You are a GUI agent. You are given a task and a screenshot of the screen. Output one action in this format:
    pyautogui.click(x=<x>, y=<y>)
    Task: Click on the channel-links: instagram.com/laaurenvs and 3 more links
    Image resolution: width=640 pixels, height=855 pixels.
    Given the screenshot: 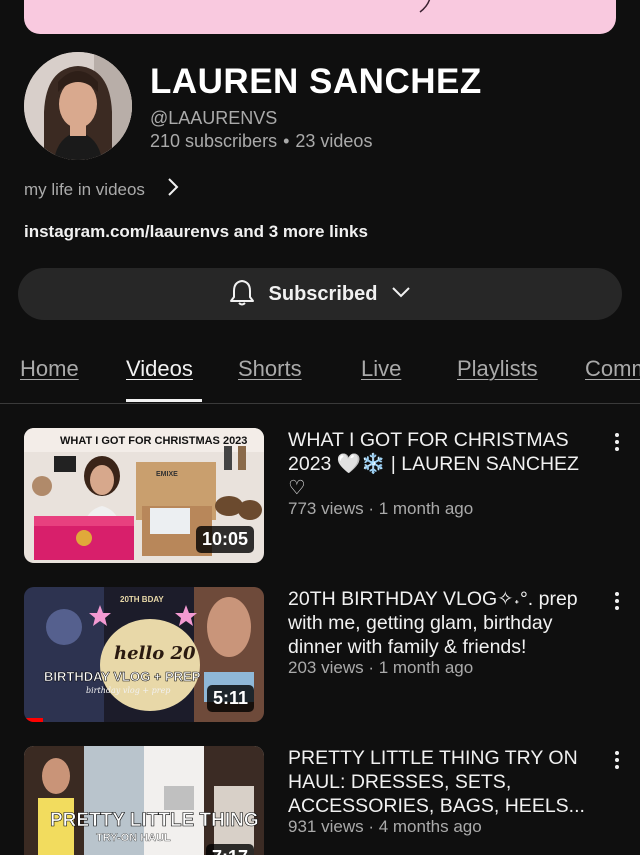 What is the action you would take?
    pyautogui.click(x=196, y=232)
    